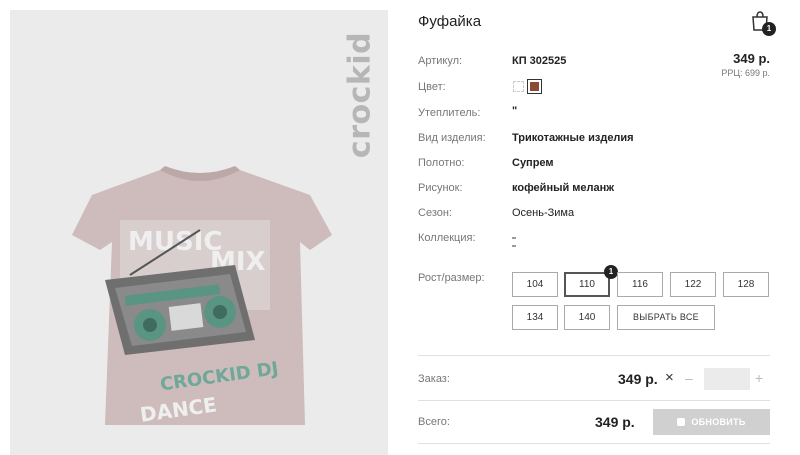  I want to click on spec-label-fabric: Полотно:, so click(441, 163).